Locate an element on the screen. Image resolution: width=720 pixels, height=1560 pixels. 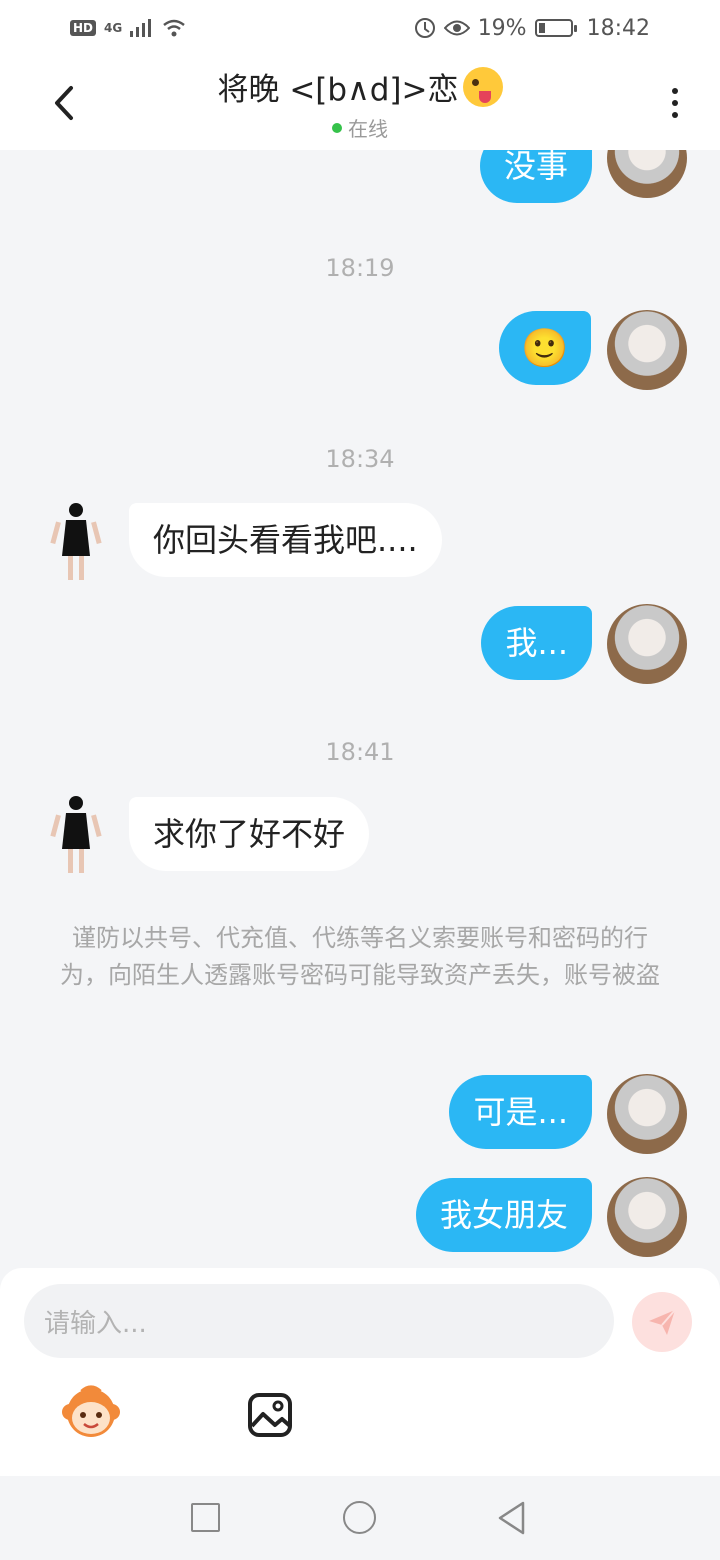
message-bubble: 🙂 is located at coordinates (545, 348).